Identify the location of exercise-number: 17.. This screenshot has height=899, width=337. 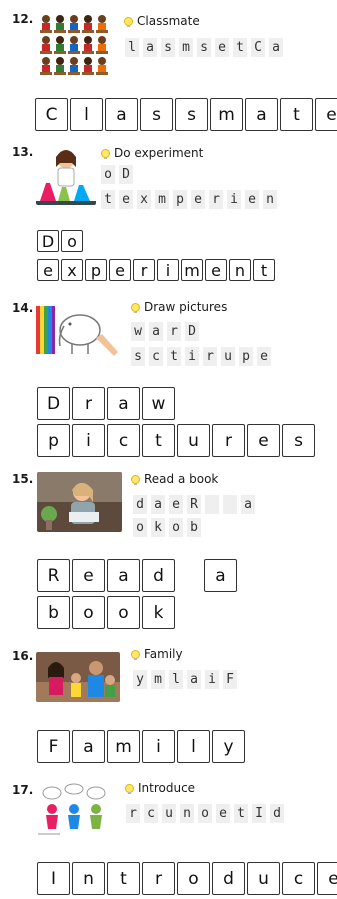
(23, 790).